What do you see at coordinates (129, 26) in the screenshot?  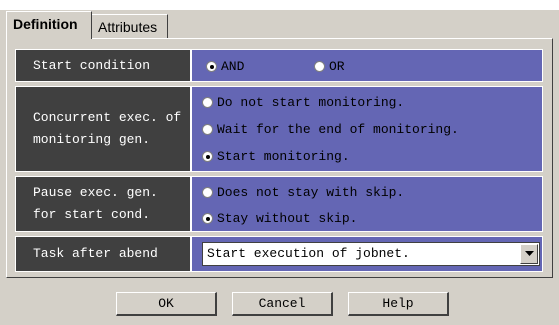 I see `tab-attributes: Attributes` at bounding box center [129, 26].